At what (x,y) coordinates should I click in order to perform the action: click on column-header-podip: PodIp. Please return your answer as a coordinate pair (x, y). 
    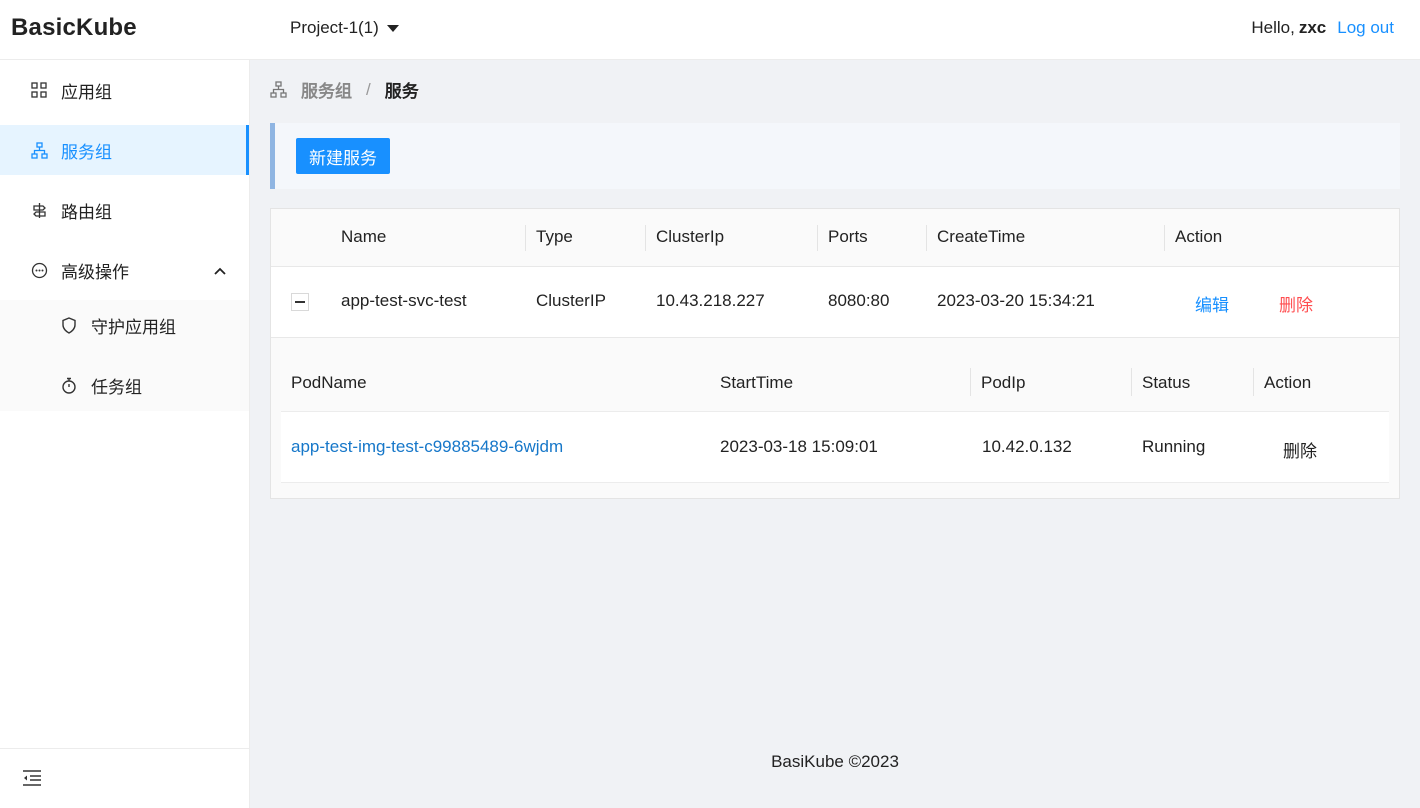
    Looking at the image, I should click on (1003, 383).